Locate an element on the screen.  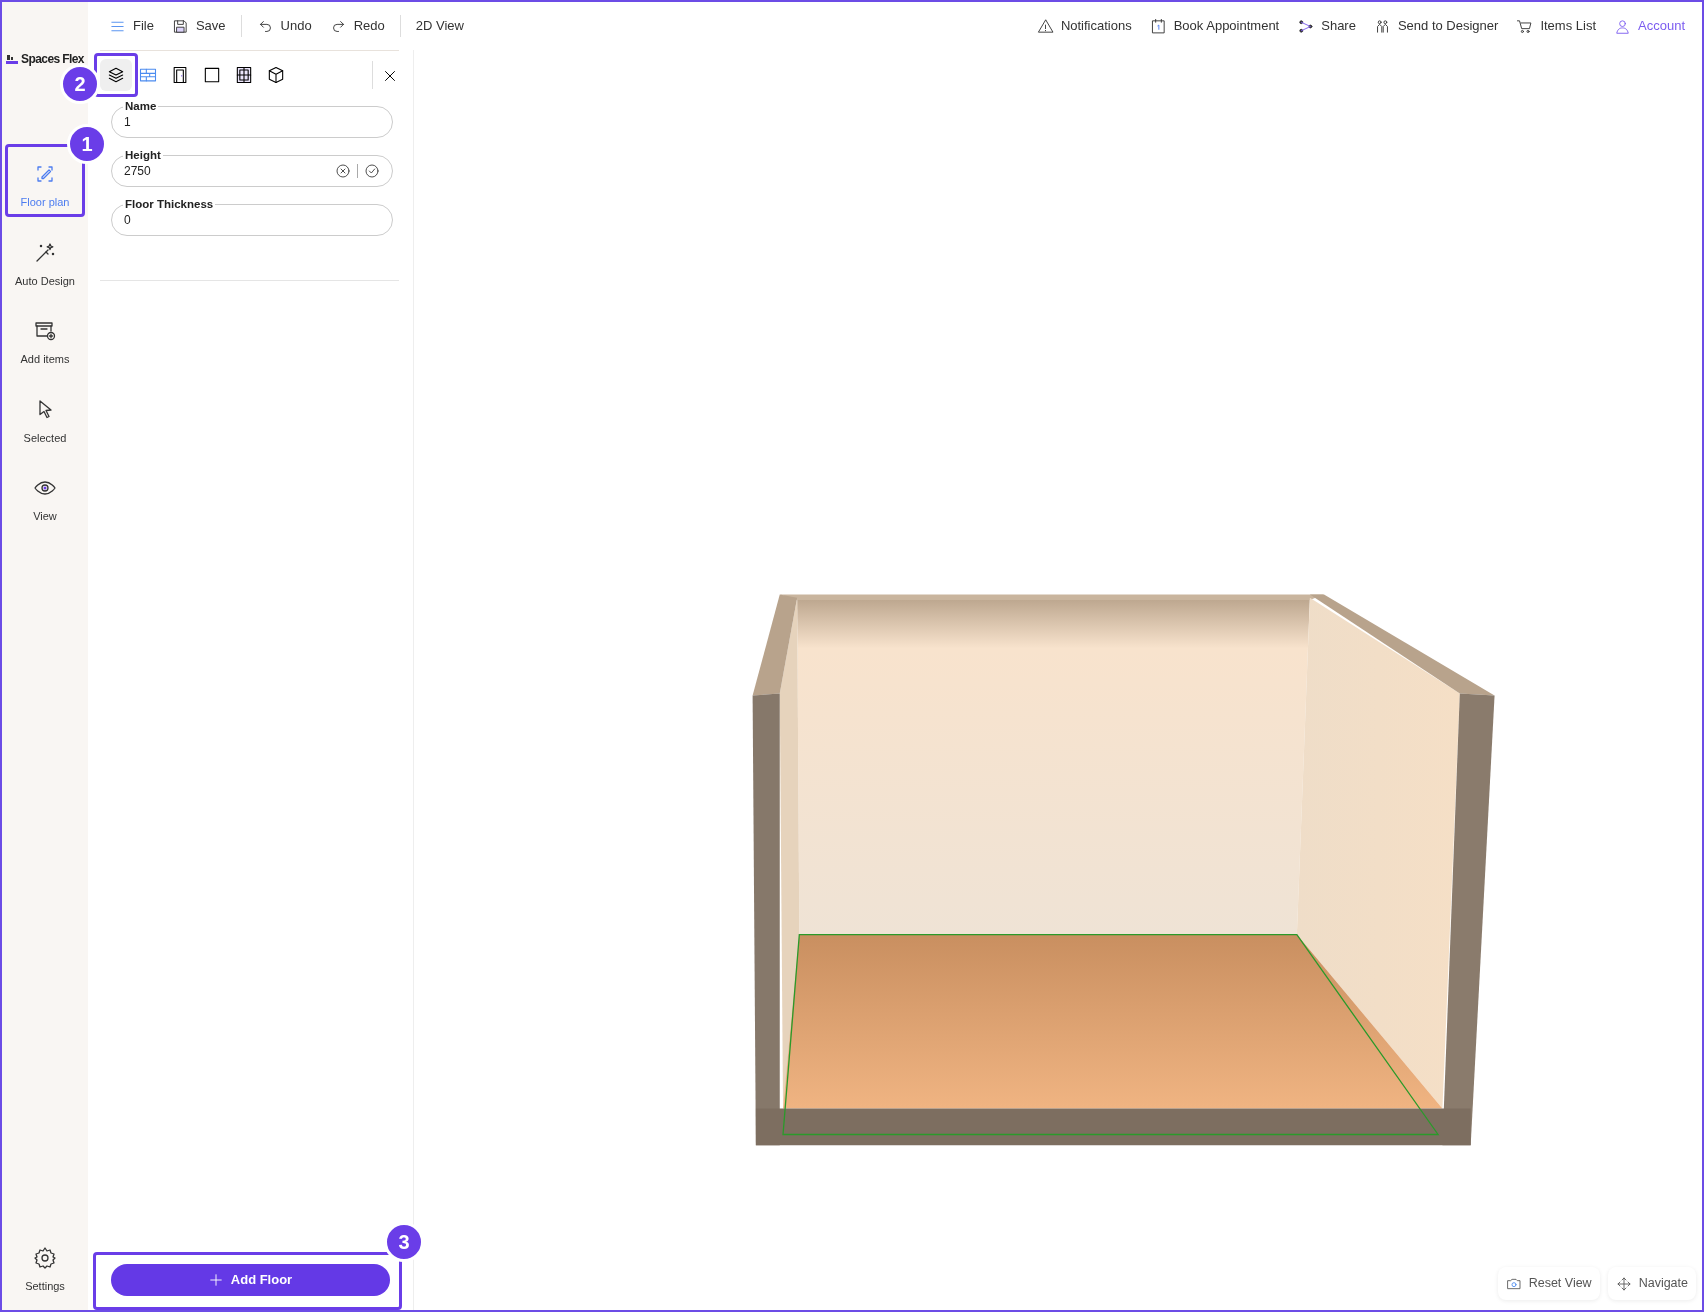
toolbar-button: Undo is located at coordinates (284, 26).